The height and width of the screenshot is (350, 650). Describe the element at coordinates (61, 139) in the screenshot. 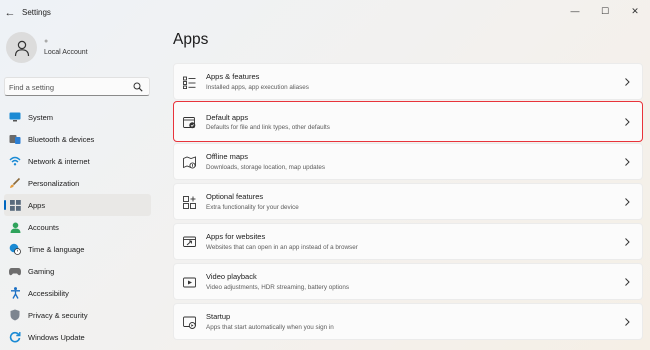

I see `sidebar-item-label: Bluetooth & devices` at that location.